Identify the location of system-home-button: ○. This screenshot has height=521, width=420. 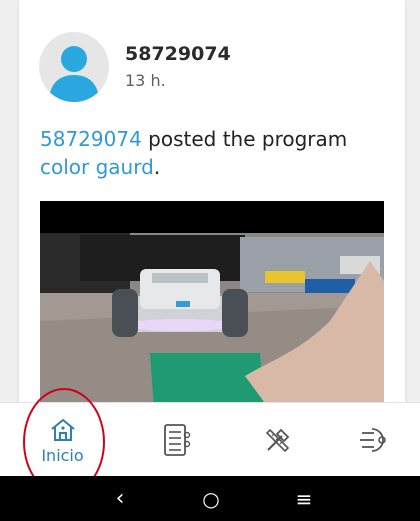
(211, 498).